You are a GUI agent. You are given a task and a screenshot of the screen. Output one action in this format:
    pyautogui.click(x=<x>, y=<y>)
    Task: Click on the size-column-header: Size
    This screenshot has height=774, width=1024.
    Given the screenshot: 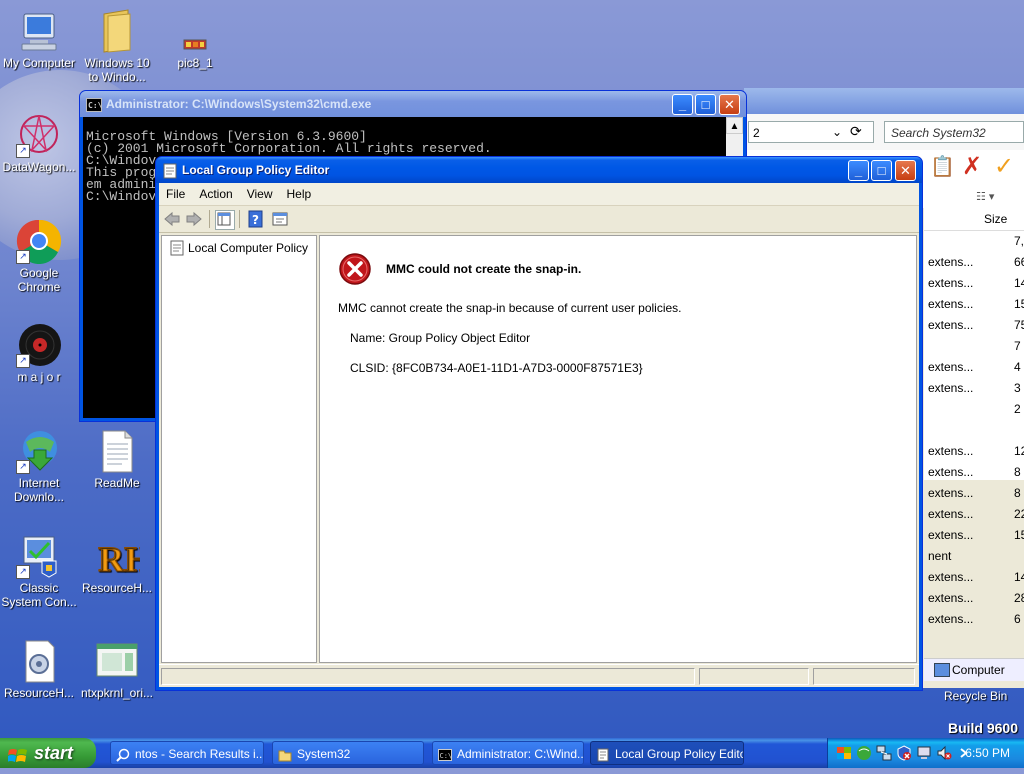 What is the action you would take?
    pyautogui.click(x=995, y=219)
    